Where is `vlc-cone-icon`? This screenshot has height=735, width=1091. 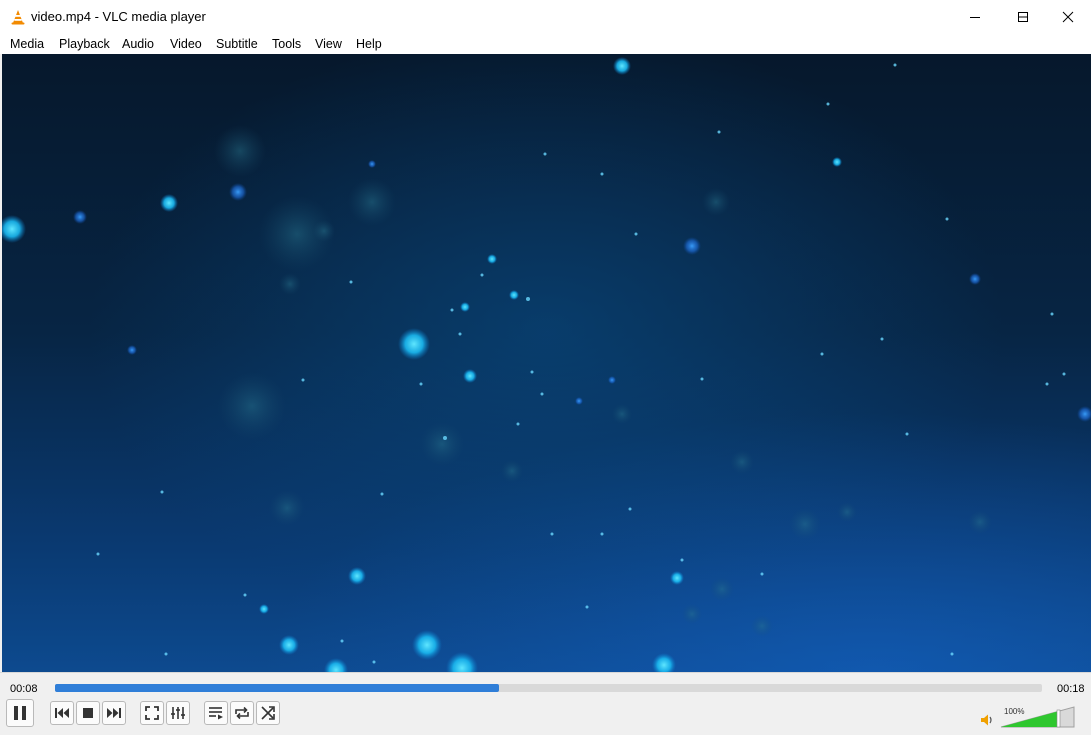 vlc-cone-icon is located at coordinates (18, 17).